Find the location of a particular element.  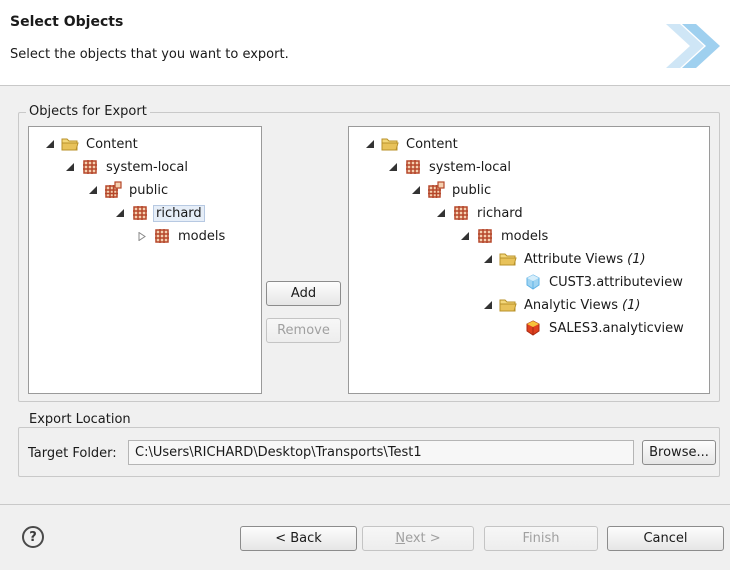

tree-item-sales3-analyticview: SALES3.analyticview is located at coordinates (596, 328).